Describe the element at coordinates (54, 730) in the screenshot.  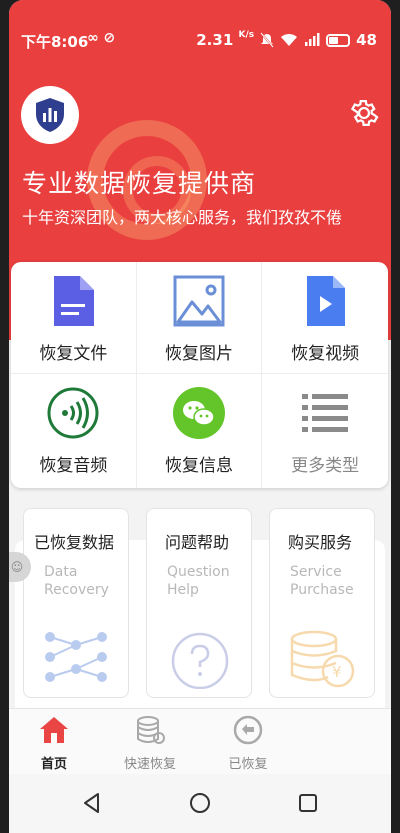
I see `home-icon` at that location.